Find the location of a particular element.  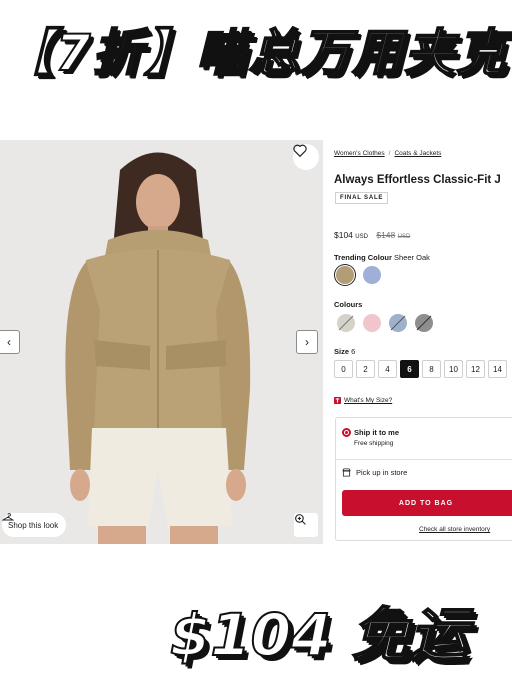

whats-my-size-link: What's My Size? is located at coordinates (363, 400).